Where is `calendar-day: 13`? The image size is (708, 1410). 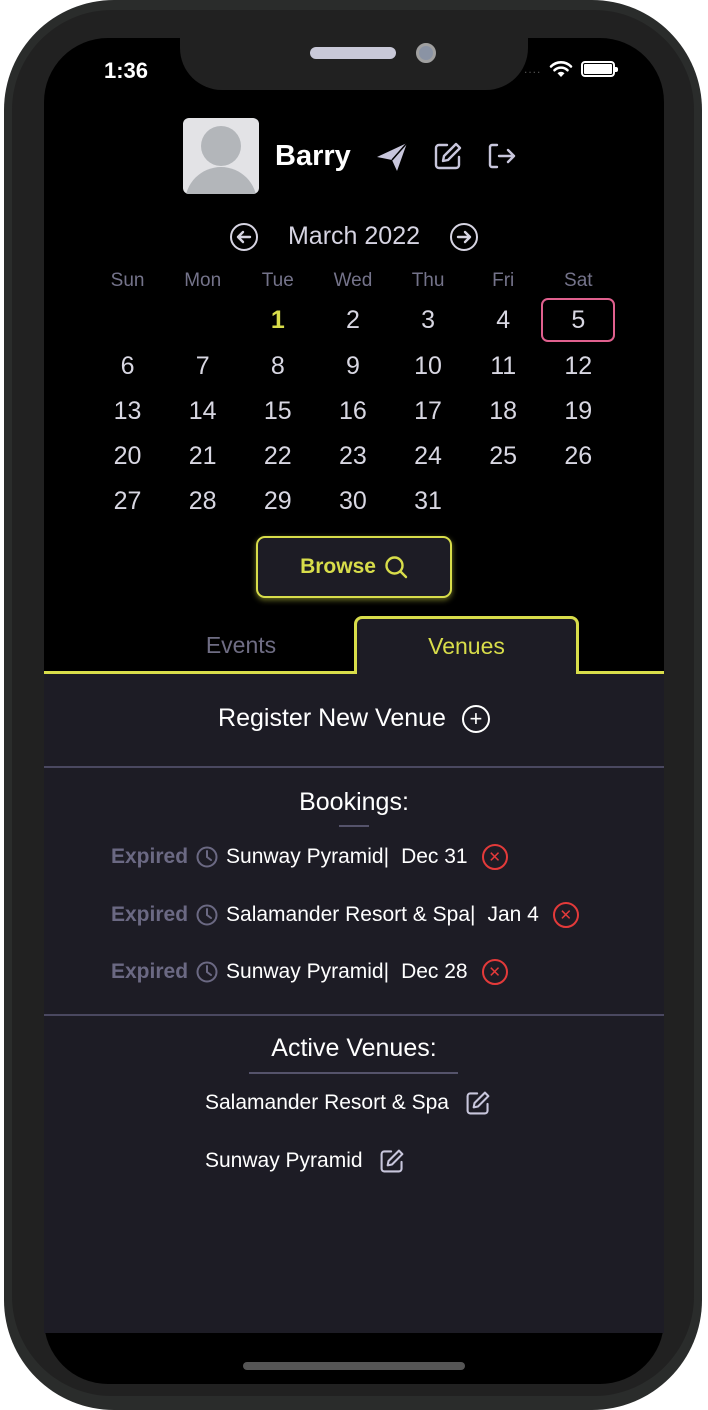
calendar-day: 13 is located at coordinates (127, 411).